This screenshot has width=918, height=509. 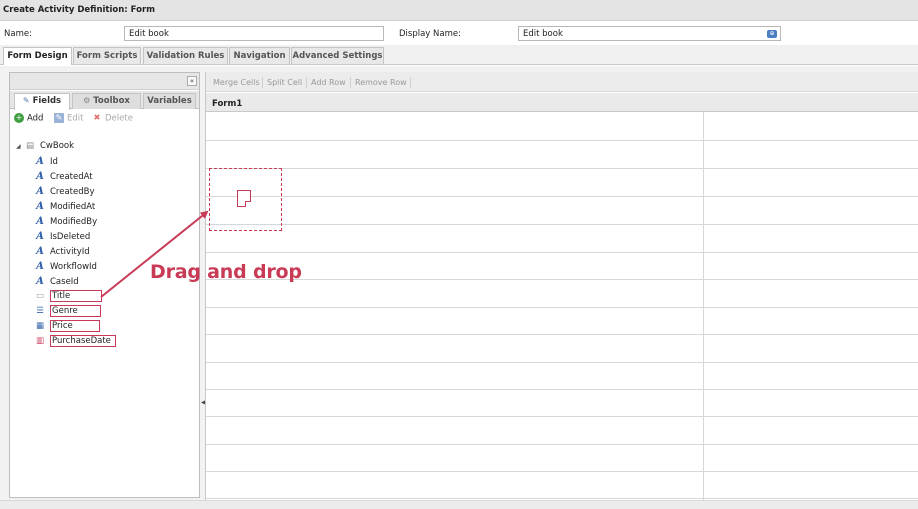 I want to click on name-label: Name:, so click(x=18, y=34).